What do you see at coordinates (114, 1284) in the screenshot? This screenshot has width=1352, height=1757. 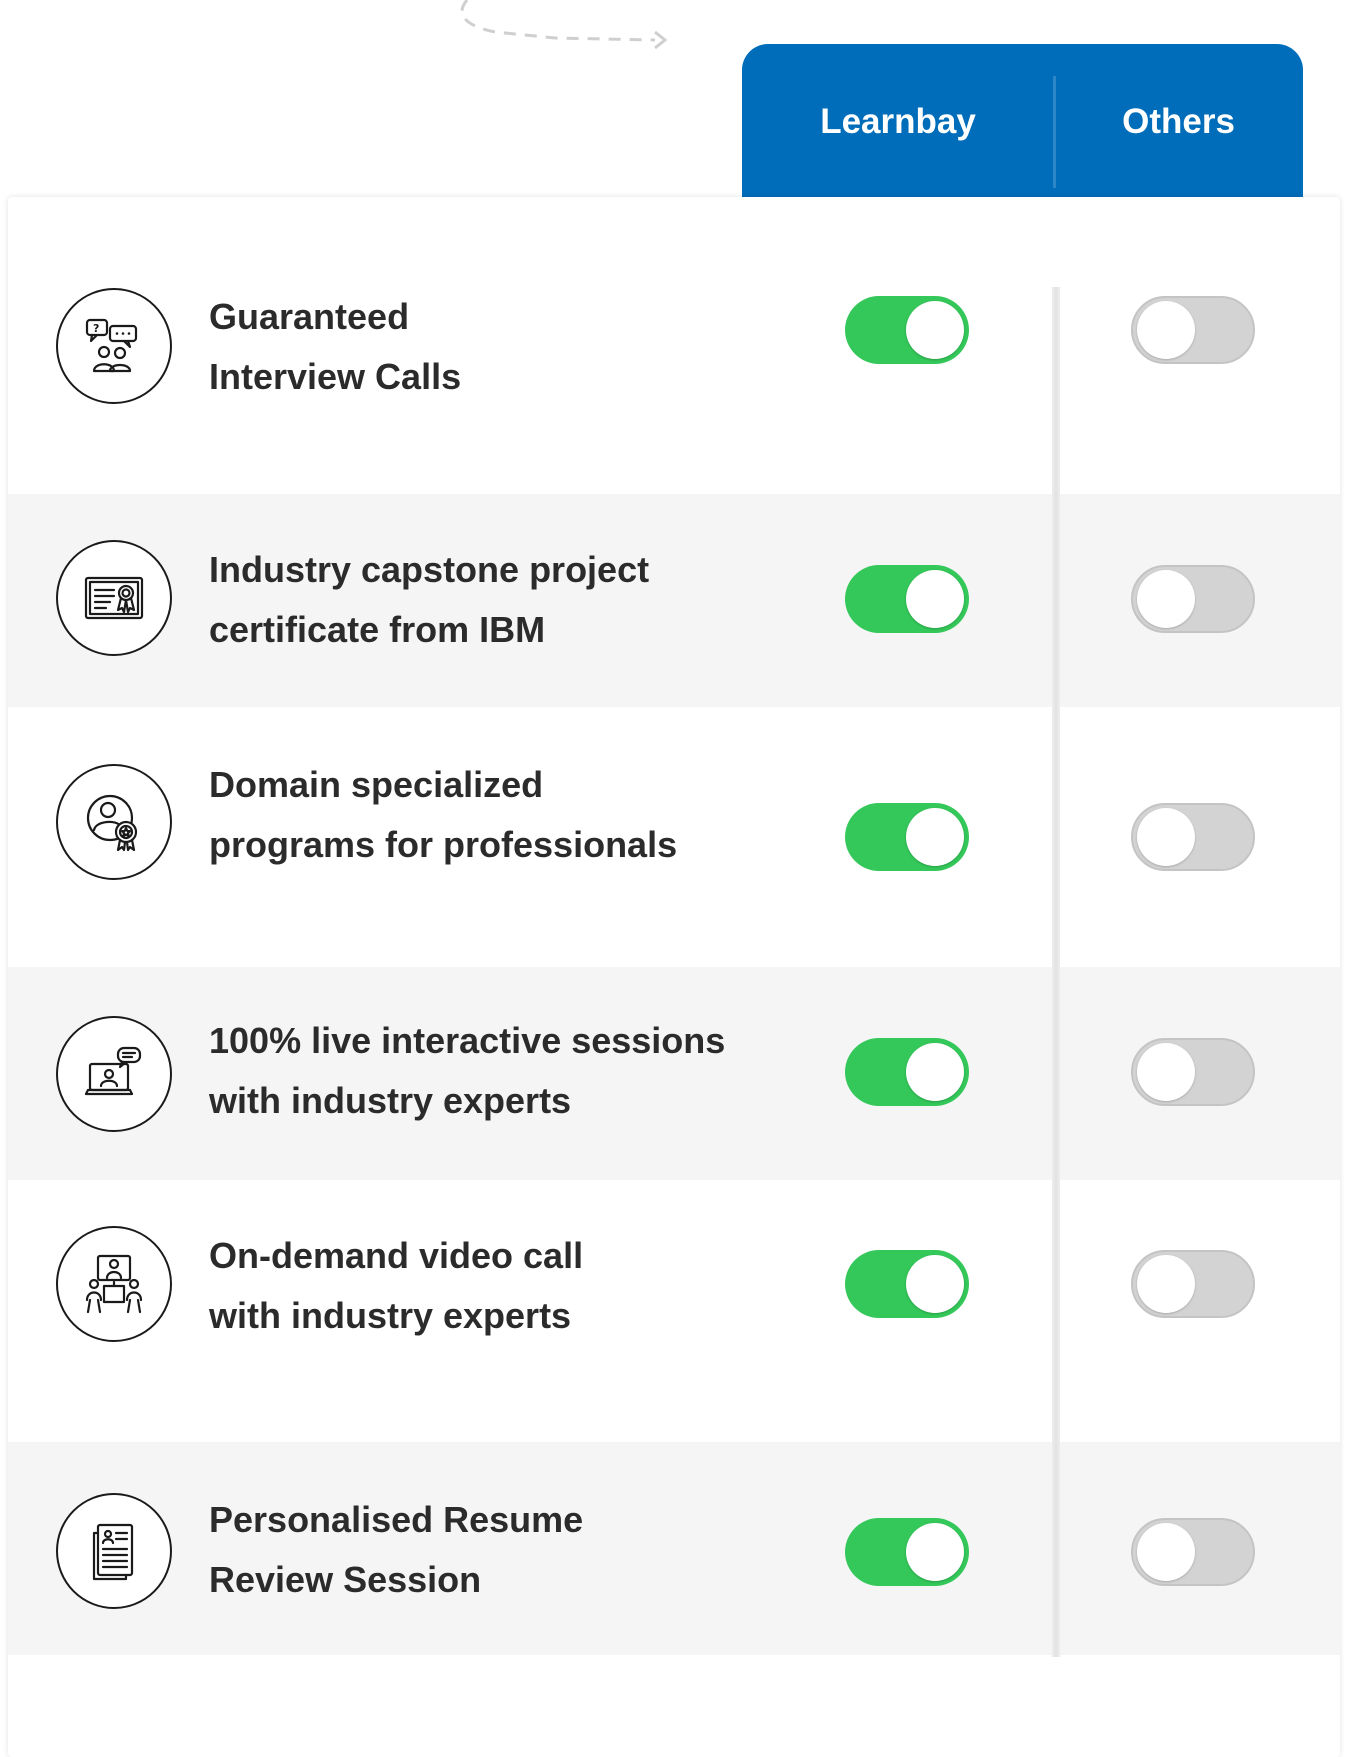 I see `video-call-meeting-icon` at bounding box center [114, 1284].